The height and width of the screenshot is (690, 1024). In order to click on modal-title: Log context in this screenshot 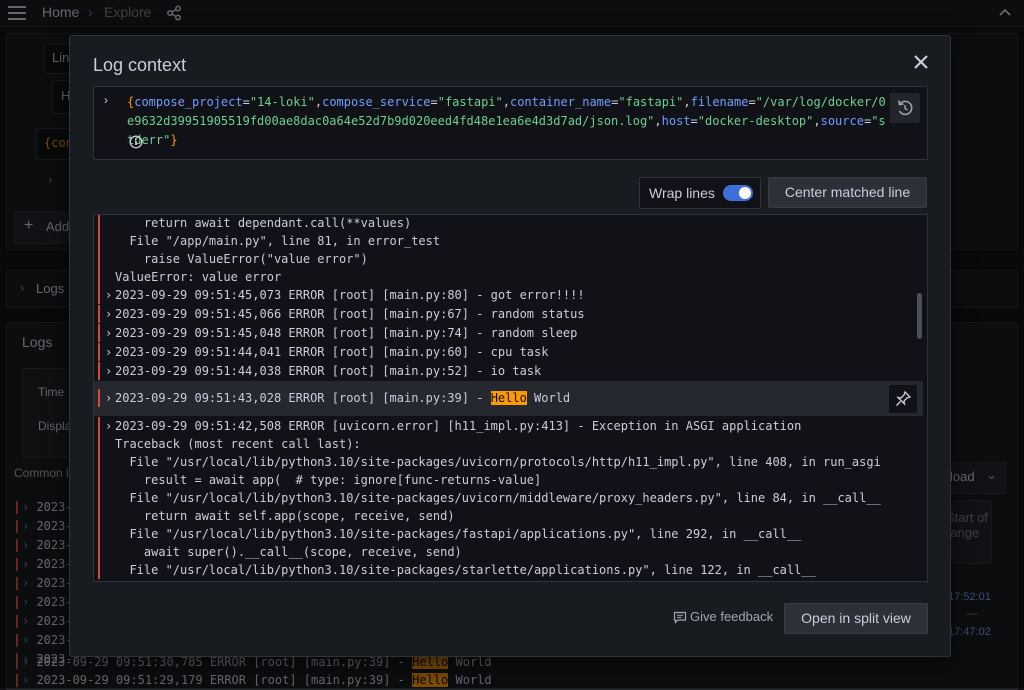, I will do `click(140, 65)`.